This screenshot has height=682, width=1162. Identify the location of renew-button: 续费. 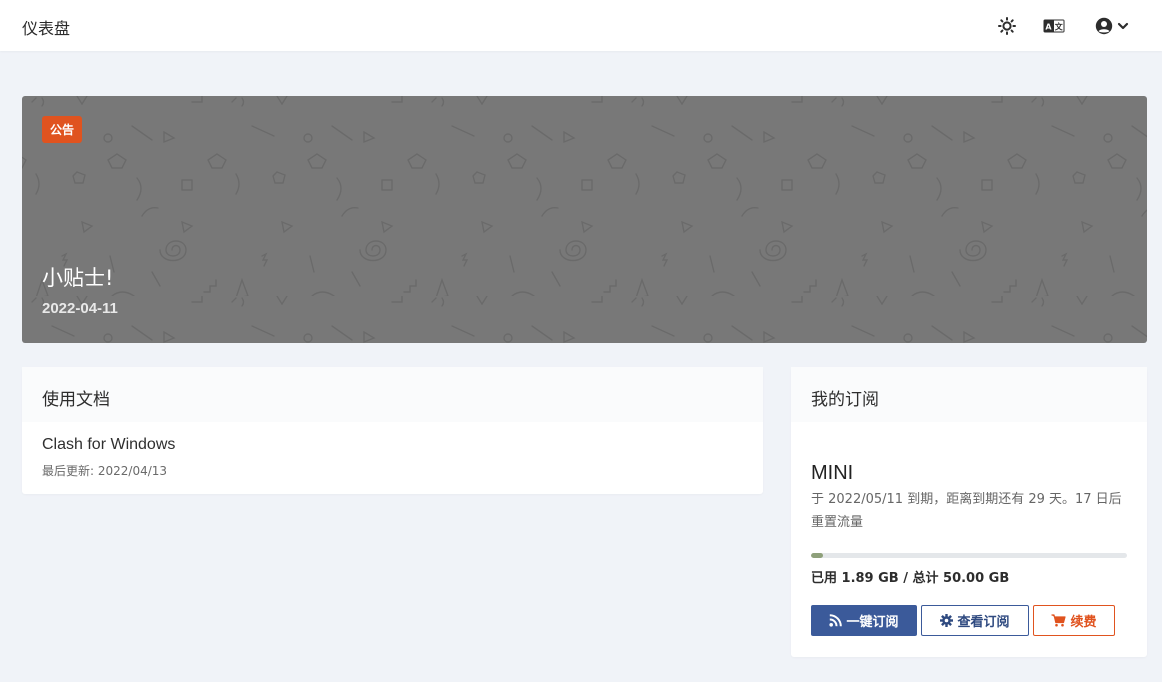
(1074, 620).